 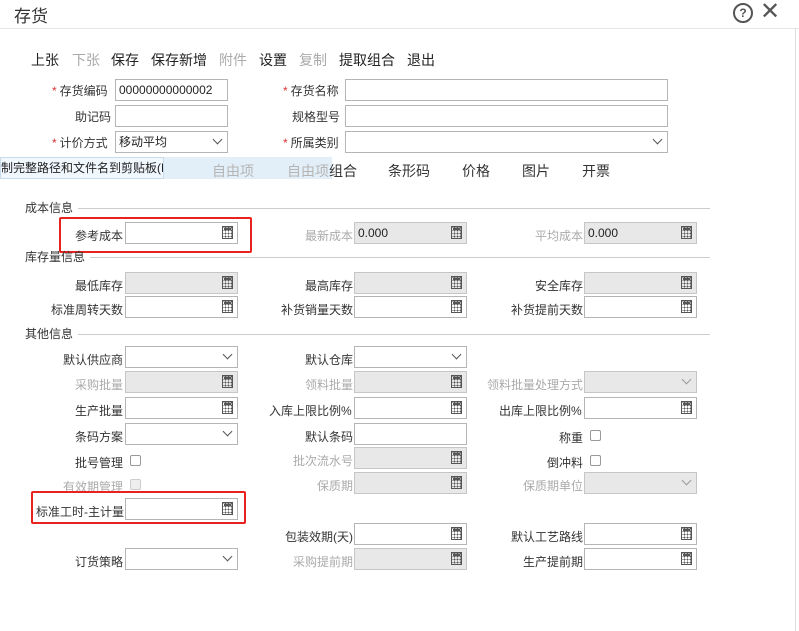 What do you see at coordinates (171, 116) in the screenshot?
I see `mnemonic-input` at bounding box center [171, 116].